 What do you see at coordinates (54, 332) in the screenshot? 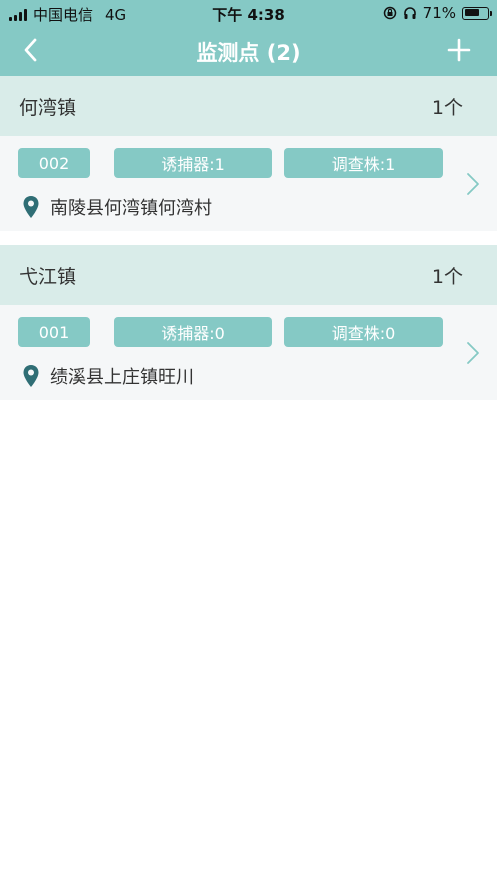
I see `point-id-badge: 001` at bounding box center [54, 332].